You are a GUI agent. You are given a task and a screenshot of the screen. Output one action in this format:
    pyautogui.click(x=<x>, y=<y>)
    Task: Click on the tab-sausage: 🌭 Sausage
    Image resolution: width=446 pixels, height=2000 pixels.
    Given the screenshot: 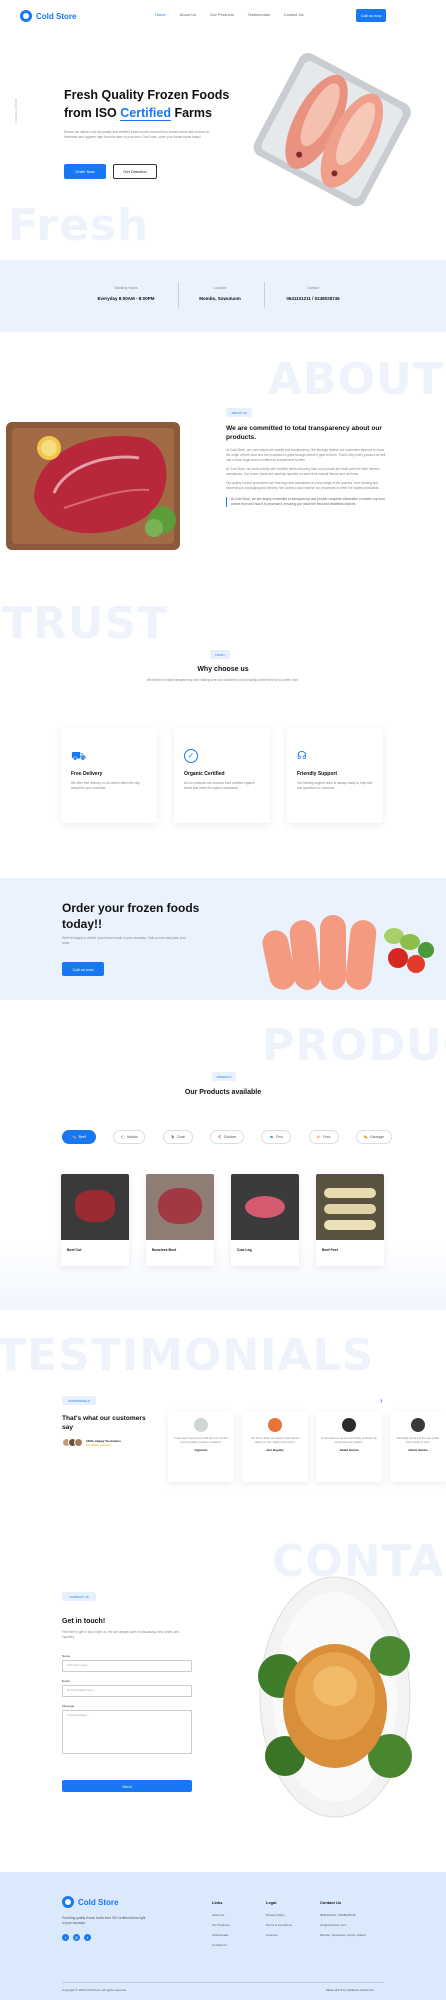 What is the action you would take?
    pyautogui.click(x=373, y=1137)
    